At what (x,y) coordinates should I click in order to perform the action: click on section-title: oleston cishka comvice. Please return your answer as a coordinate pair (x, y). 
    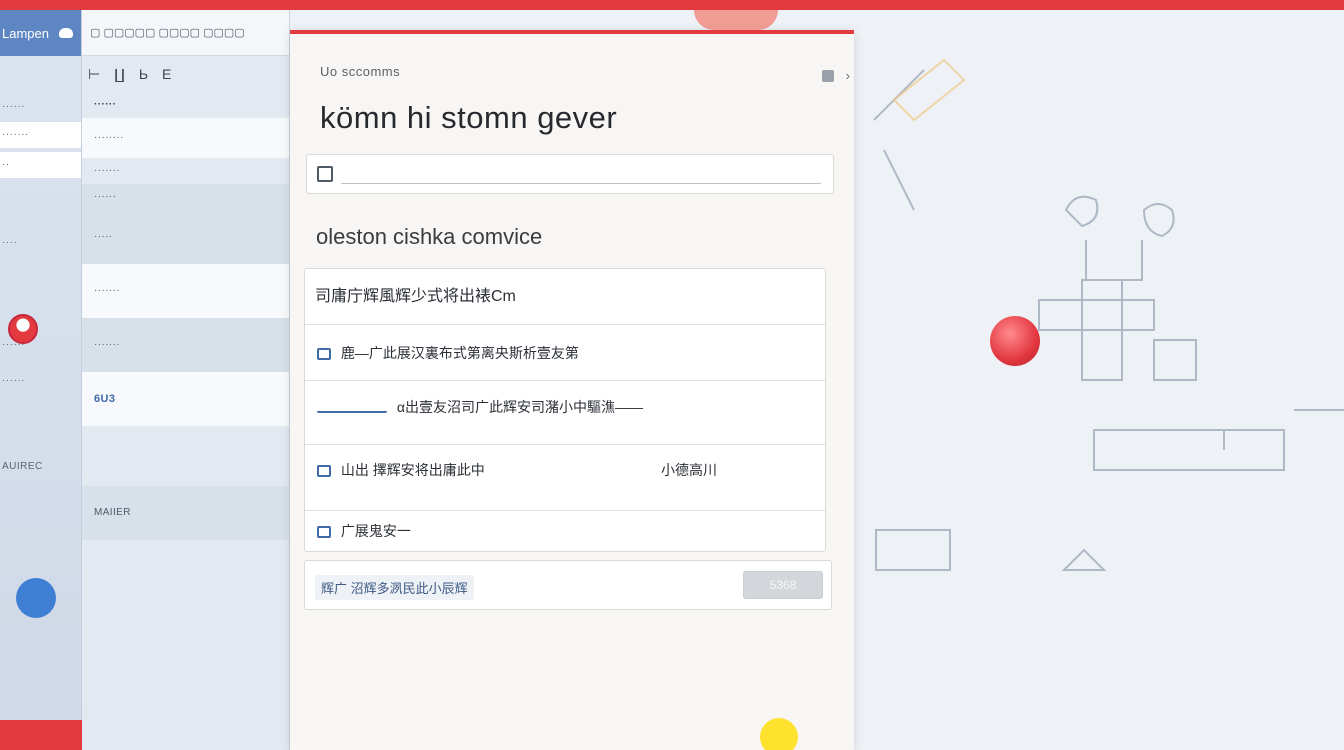
    Looking at the image, I should click on (429, 236).